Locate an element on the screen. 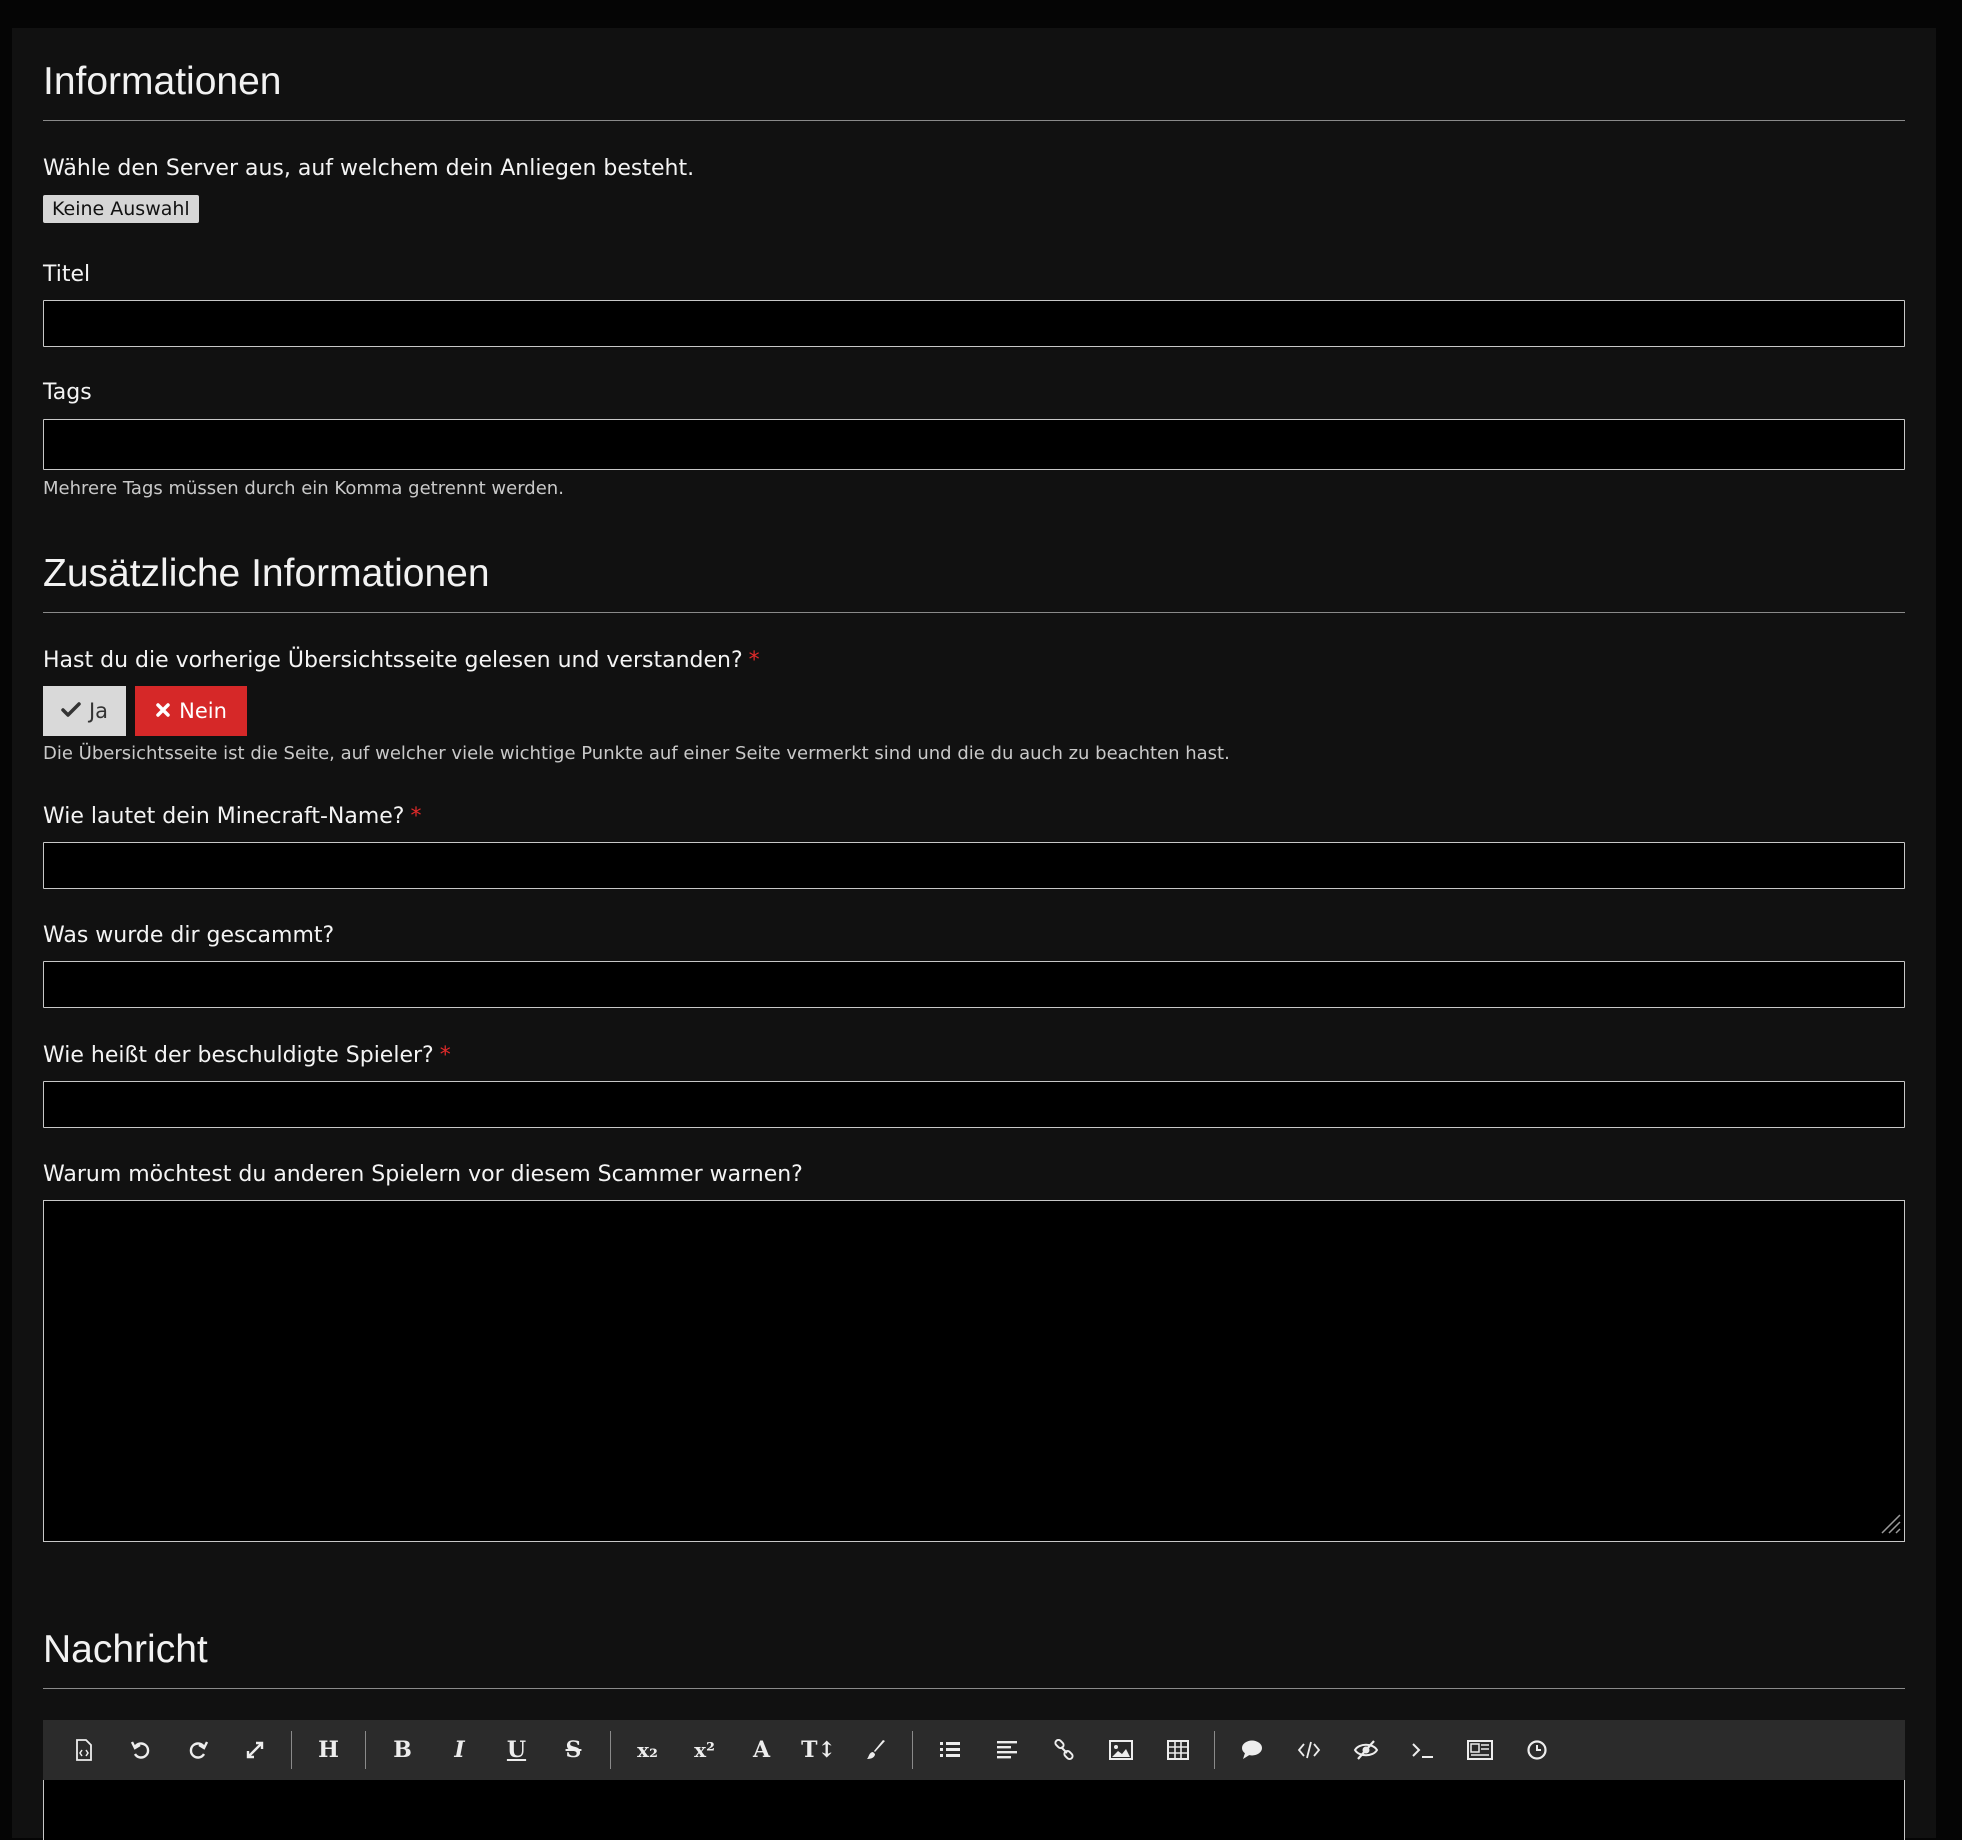 The height and width of the screenshot is (1840, 1962). resize-handle-icon is located at coordinates (1889, 1524).